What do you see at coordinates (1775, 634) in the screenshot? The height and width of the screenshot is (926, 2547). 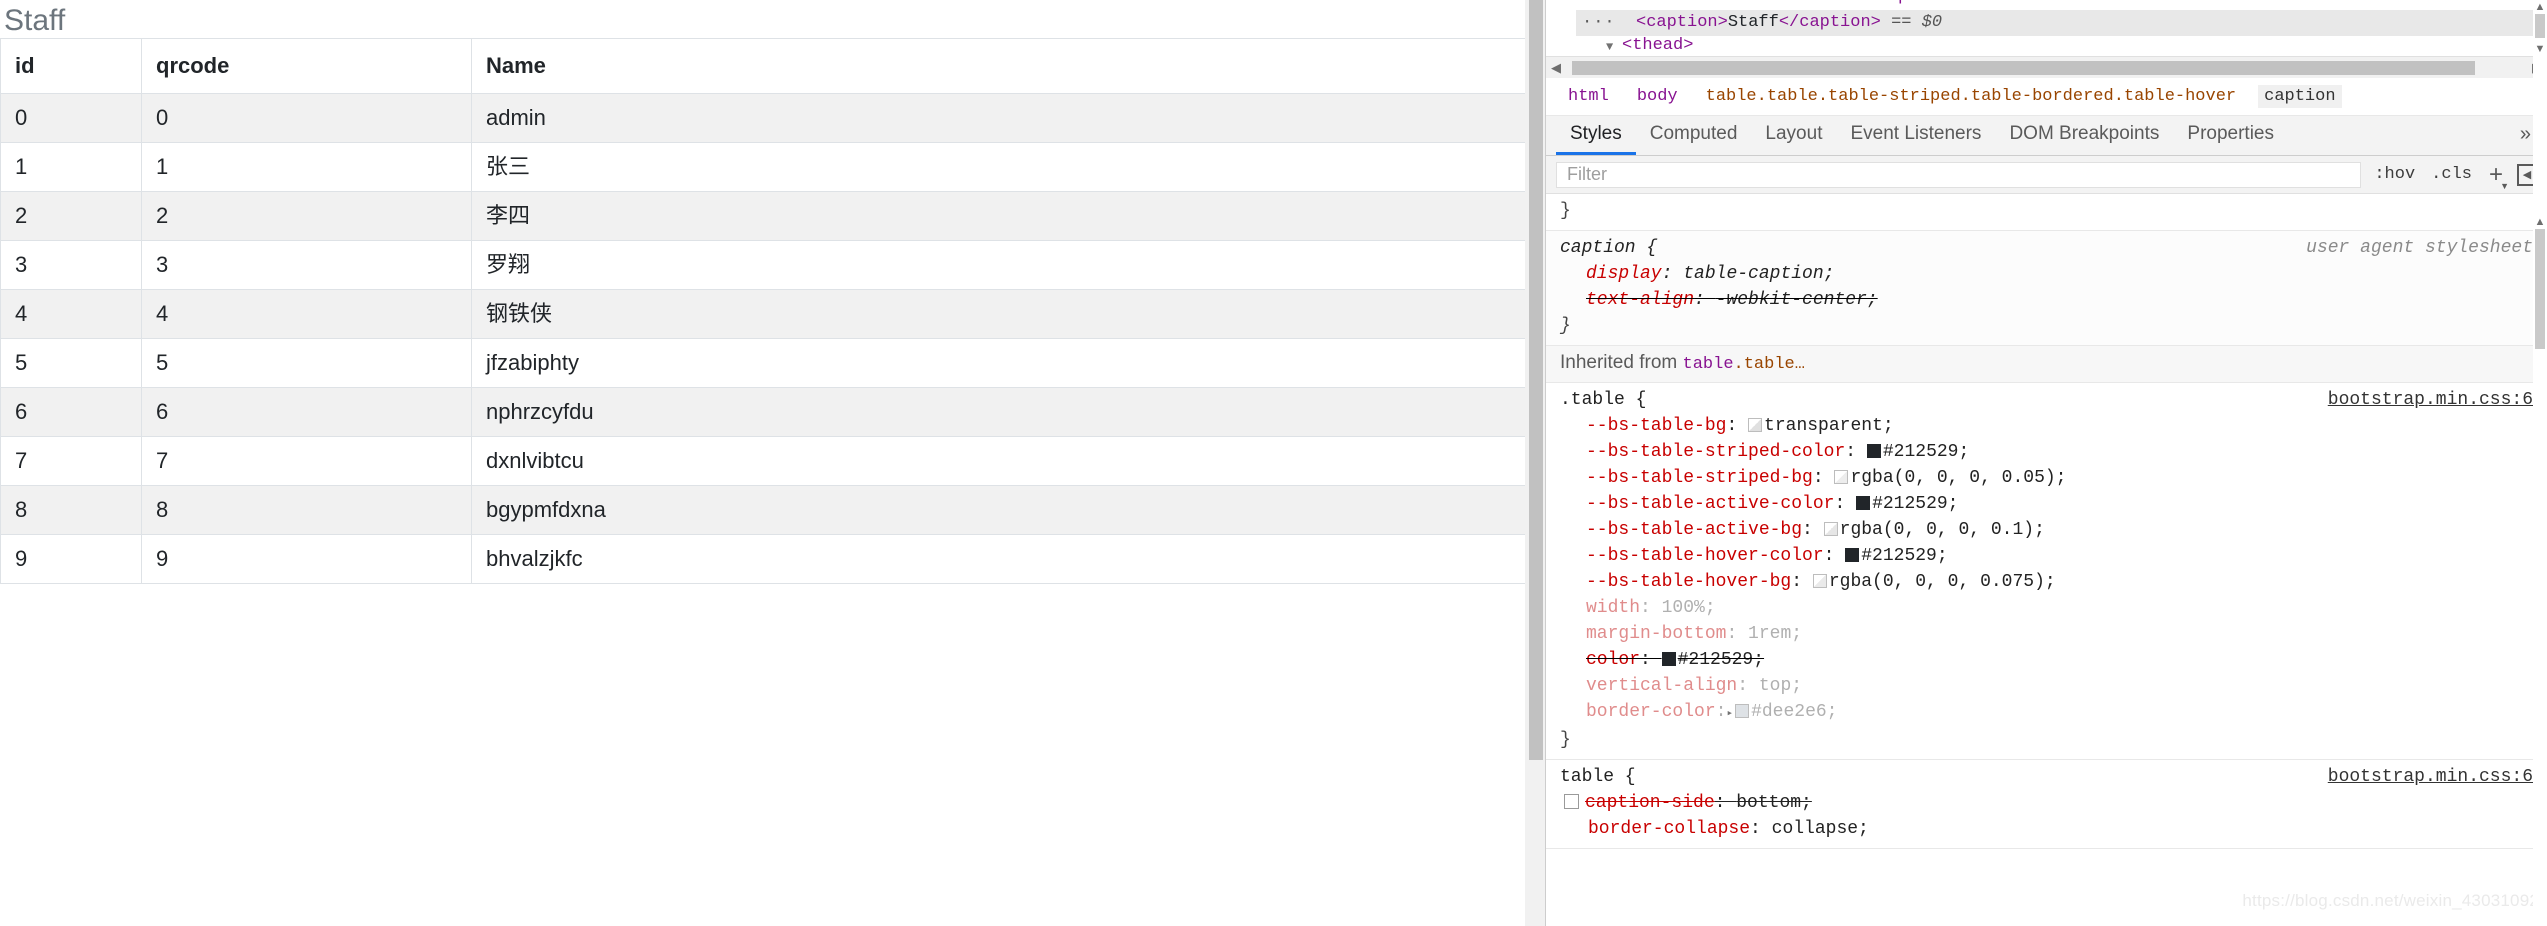 I see `prop-value: 1rem;` at bounding box center [1775, 634].